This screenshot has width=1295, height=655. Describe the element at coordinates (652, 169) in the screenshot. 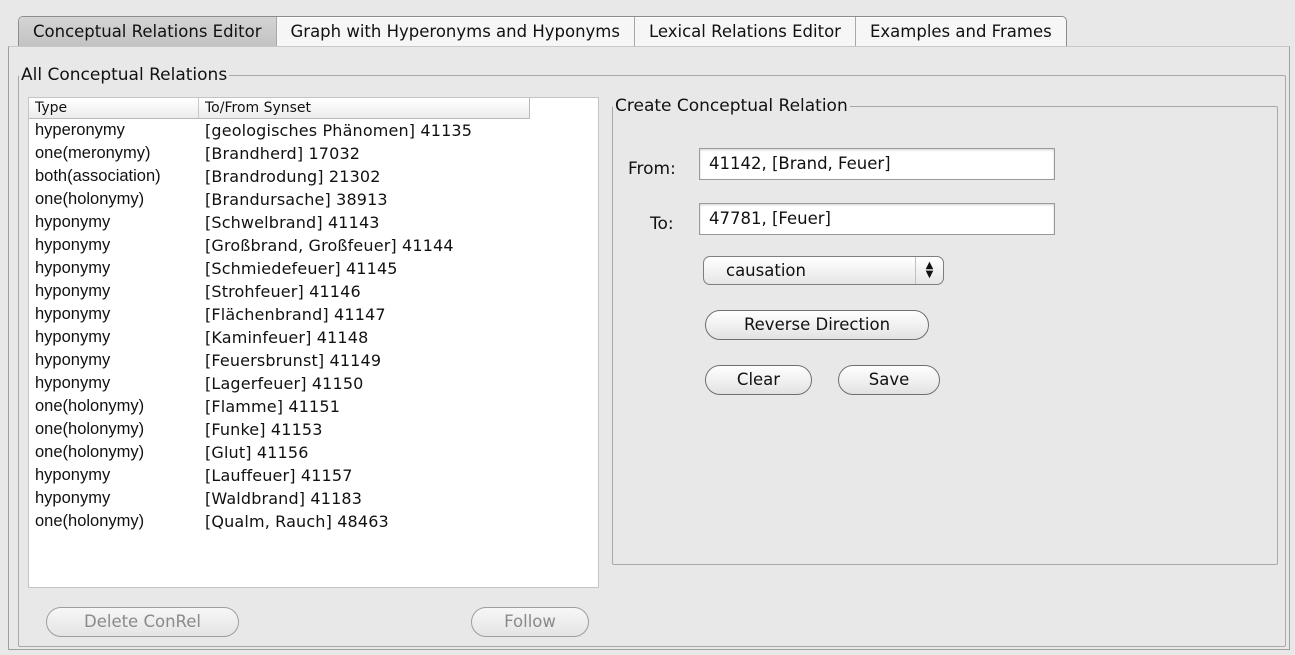

I see `from-label: From:` at that location.